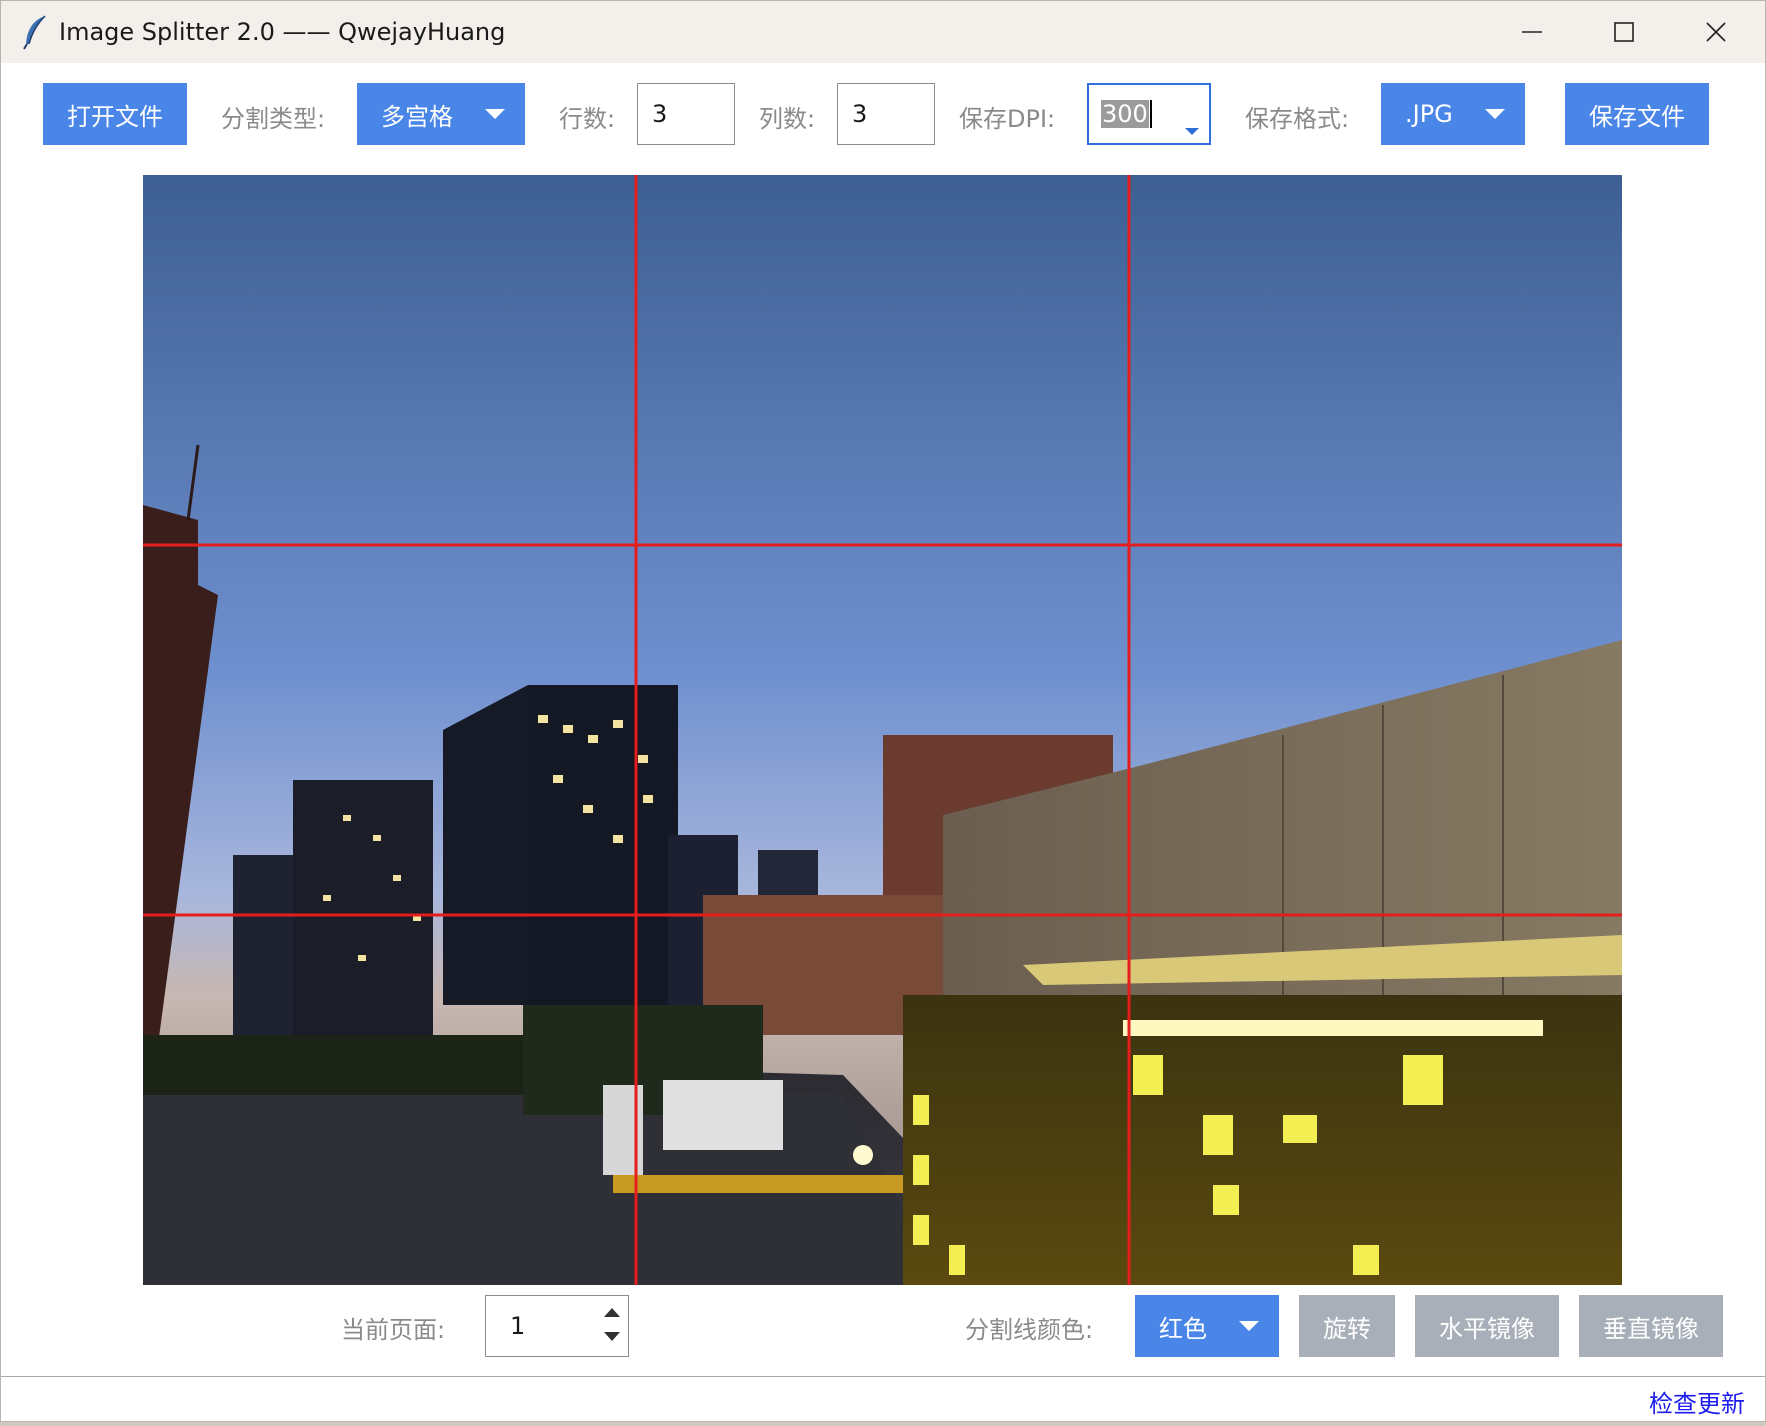 This screenshot has width=1766, height=1426. What do you see at coordinates (612, 1312) in the screenshot?
I see `spin-up-icon` at bounding box center [612, 1312].